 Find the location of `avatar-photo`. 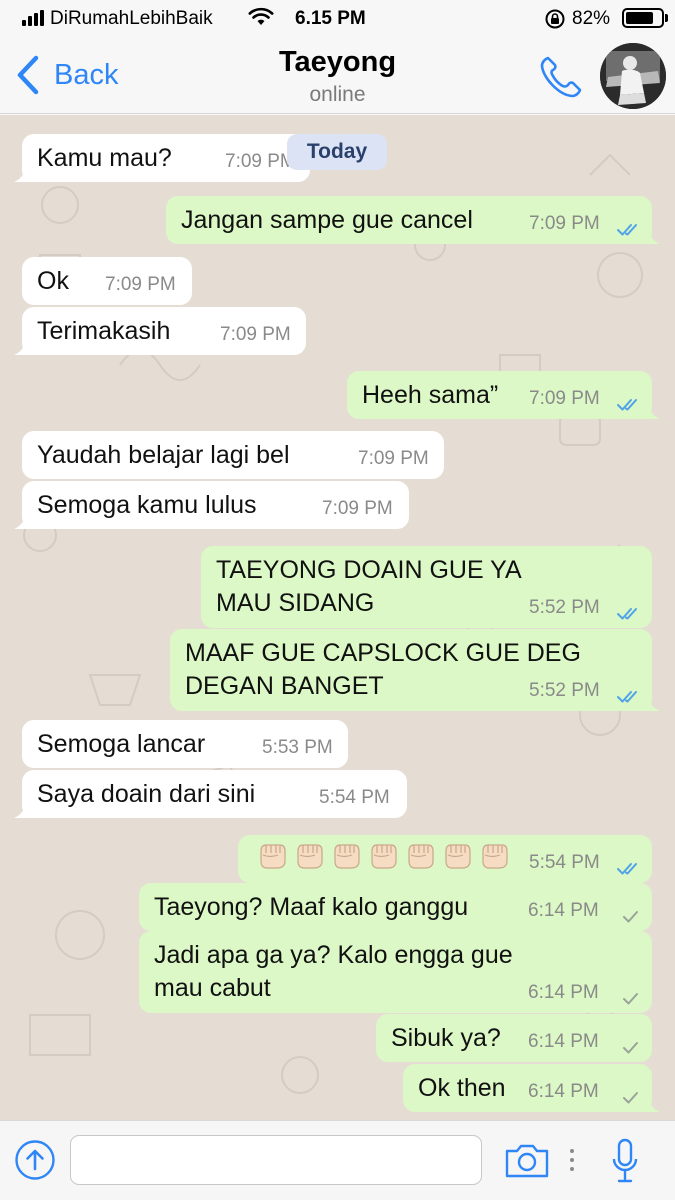

avatar-photo is located at coordinates (633, 76).